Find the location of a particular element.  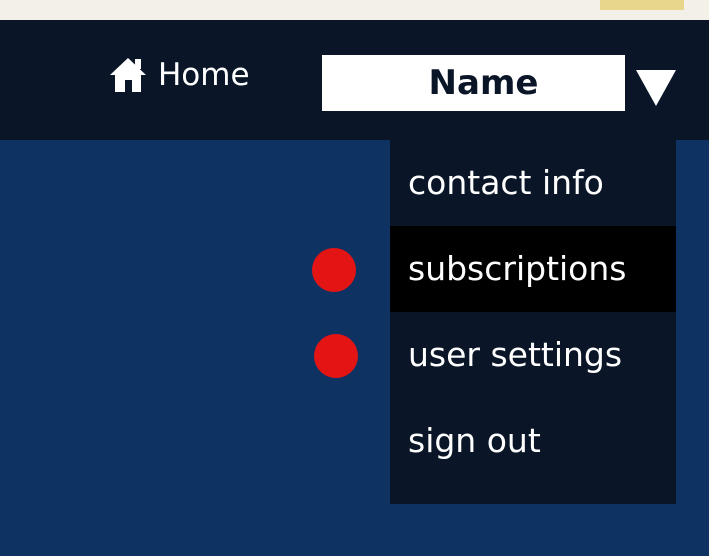

dropdown-toggle is located at coordinates (656, 88).